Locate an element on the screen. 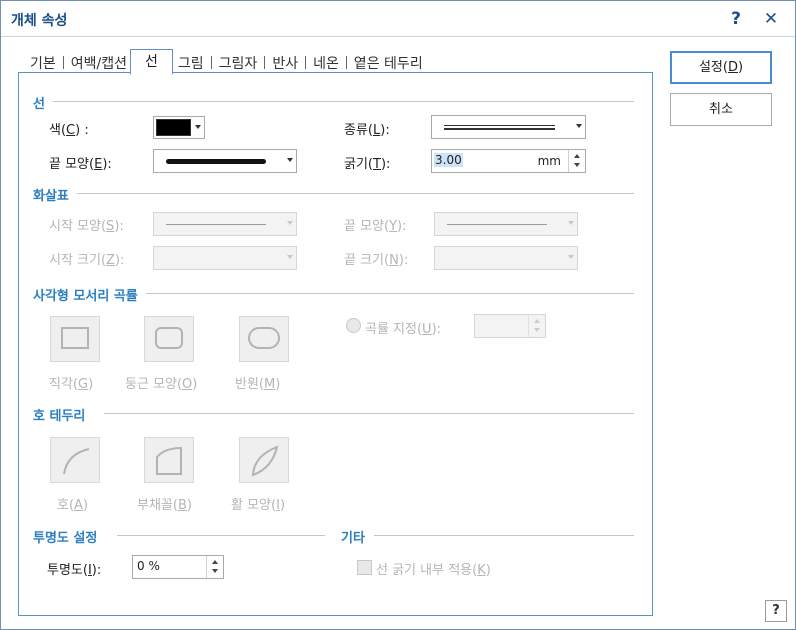  tab-picture: 그림 is located at coordinates (191, 63).